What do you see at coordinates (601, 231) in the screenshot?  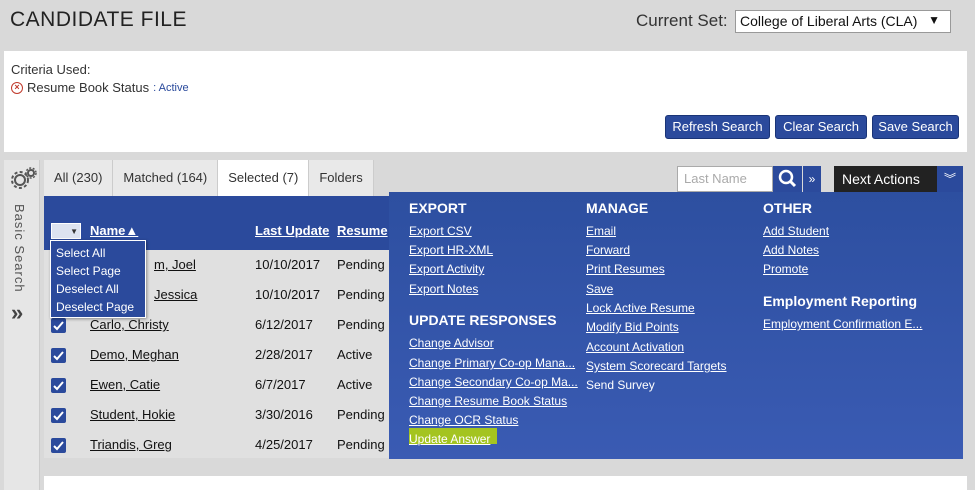 I see `action-email: Email` at bounding box center [601, 231].